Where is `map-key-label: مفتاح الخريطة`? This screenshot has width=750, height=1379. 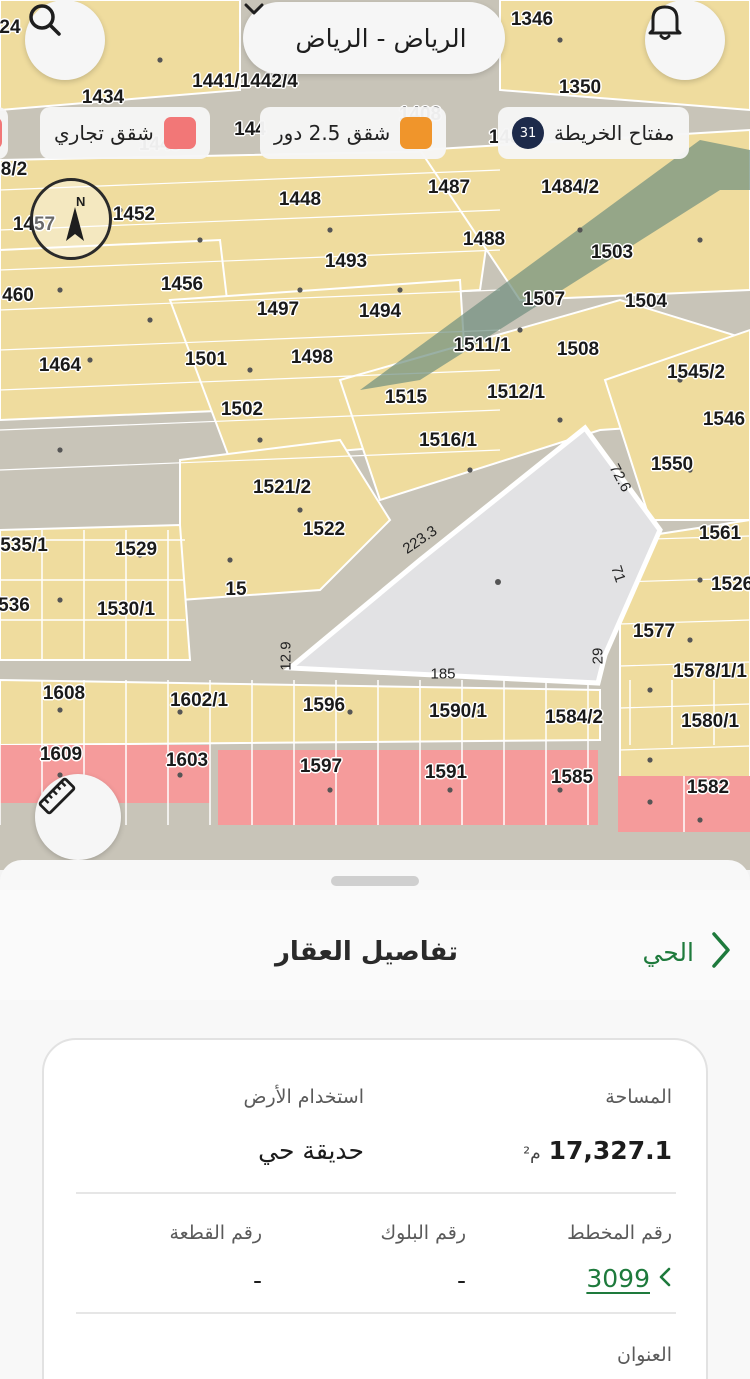 map-key-label: مفتاح الخريطة is located at coordinates (614, 133).